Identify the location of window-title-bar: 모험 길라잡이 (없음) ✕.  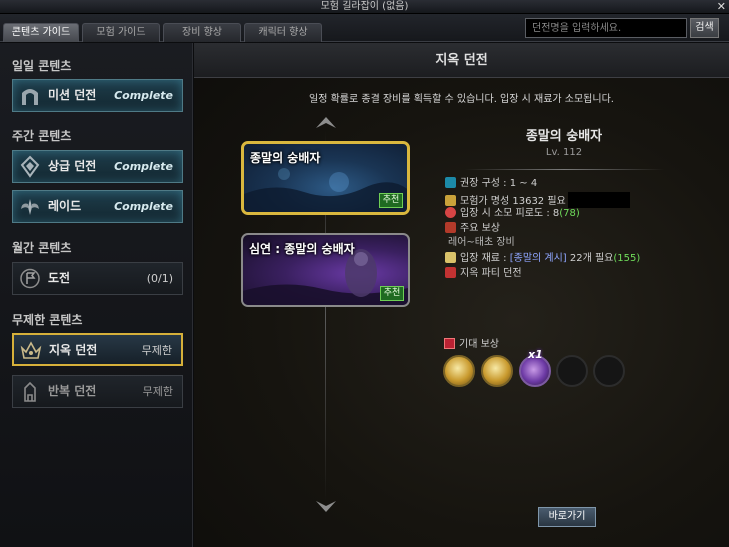
(364, 7).